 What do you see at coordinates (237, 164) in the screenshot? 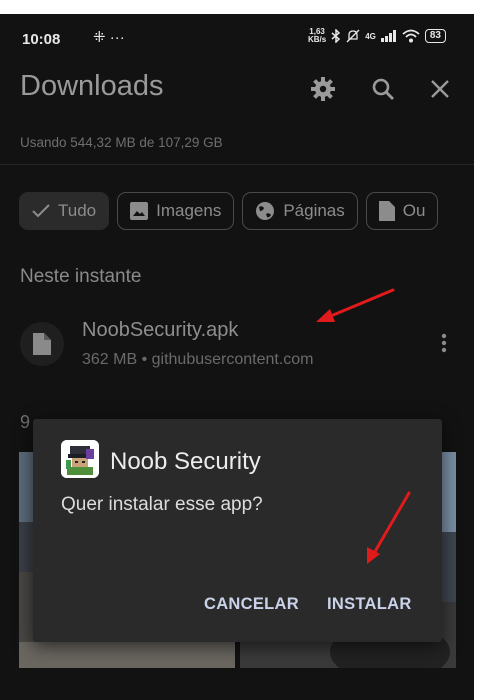
I see `header-divider` at bounding box center [237, 164].